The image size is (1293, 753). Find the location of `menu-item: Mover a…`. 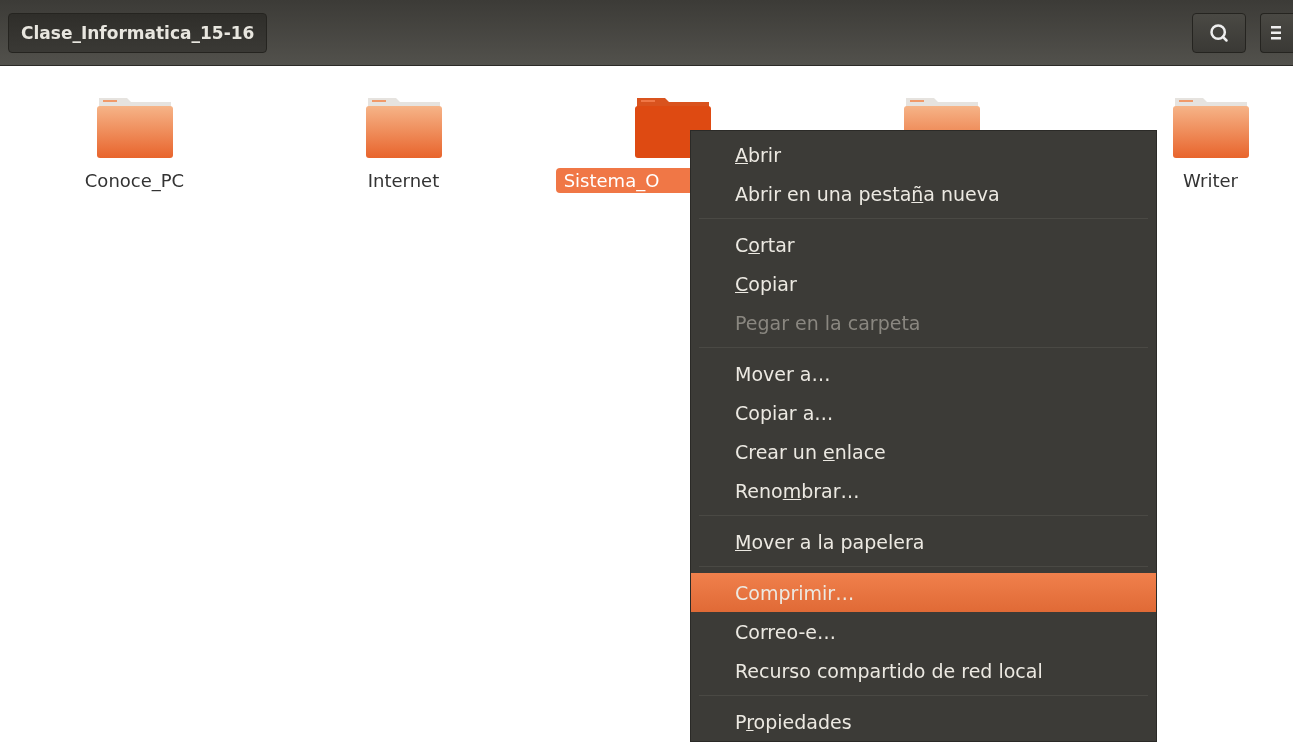

menu-item: Mover a… is located at coordinates (923, 373).